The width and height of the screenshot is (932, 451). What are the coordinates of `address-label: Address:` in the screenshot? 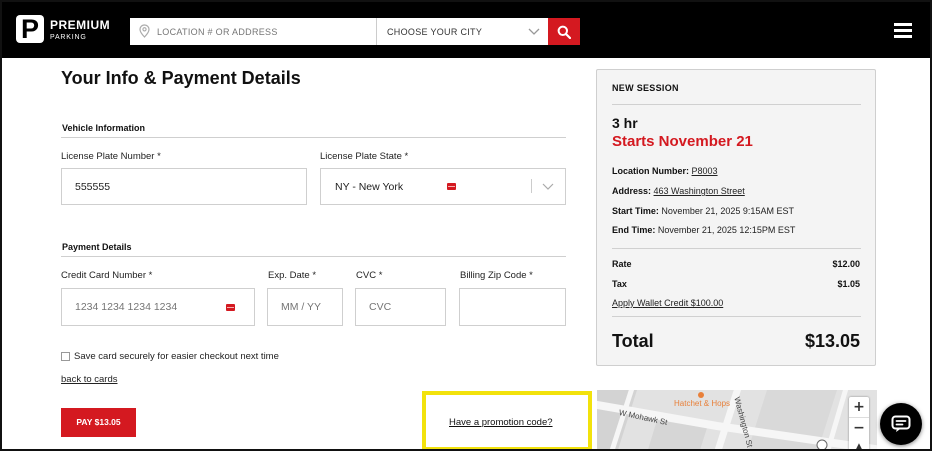 It's located at (632, 191).